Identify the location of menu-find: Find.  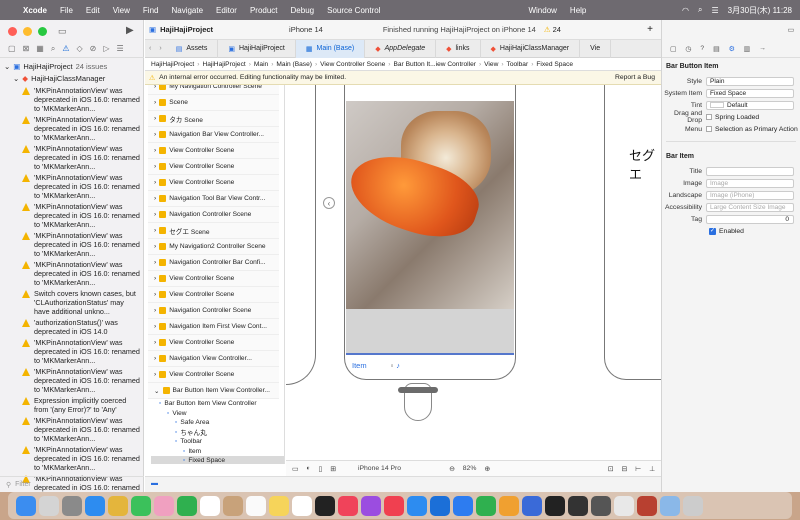
(151, 10).